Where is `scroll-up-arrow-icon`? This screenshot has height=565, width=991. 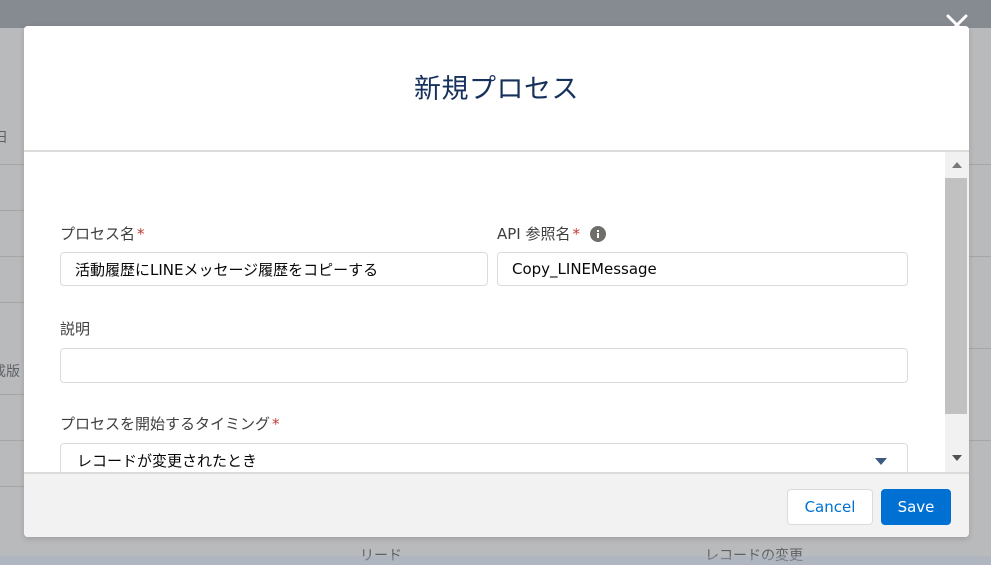 scroll-up-arrow-icon is located at coordinates (957, 165).